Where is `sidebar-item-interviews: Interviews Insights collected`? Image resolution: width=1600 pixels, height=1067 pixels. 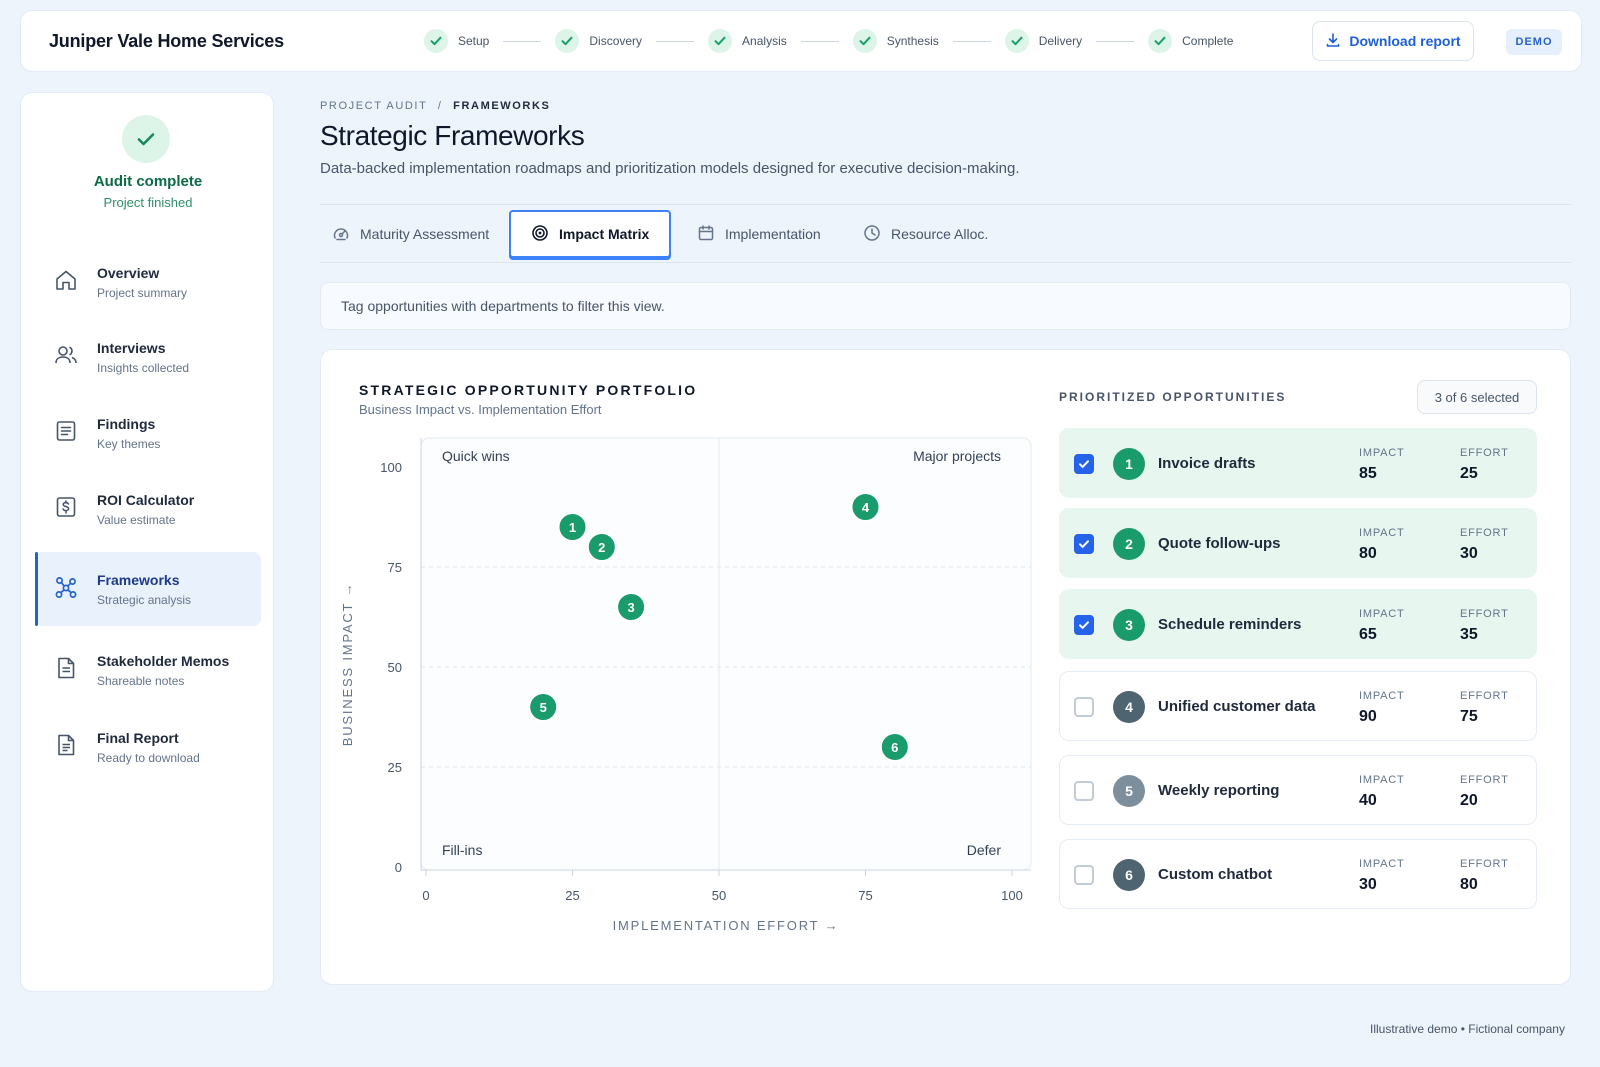 sidebar-item-interviews: Interviews Insights collected is located at coordinates (148, 357).